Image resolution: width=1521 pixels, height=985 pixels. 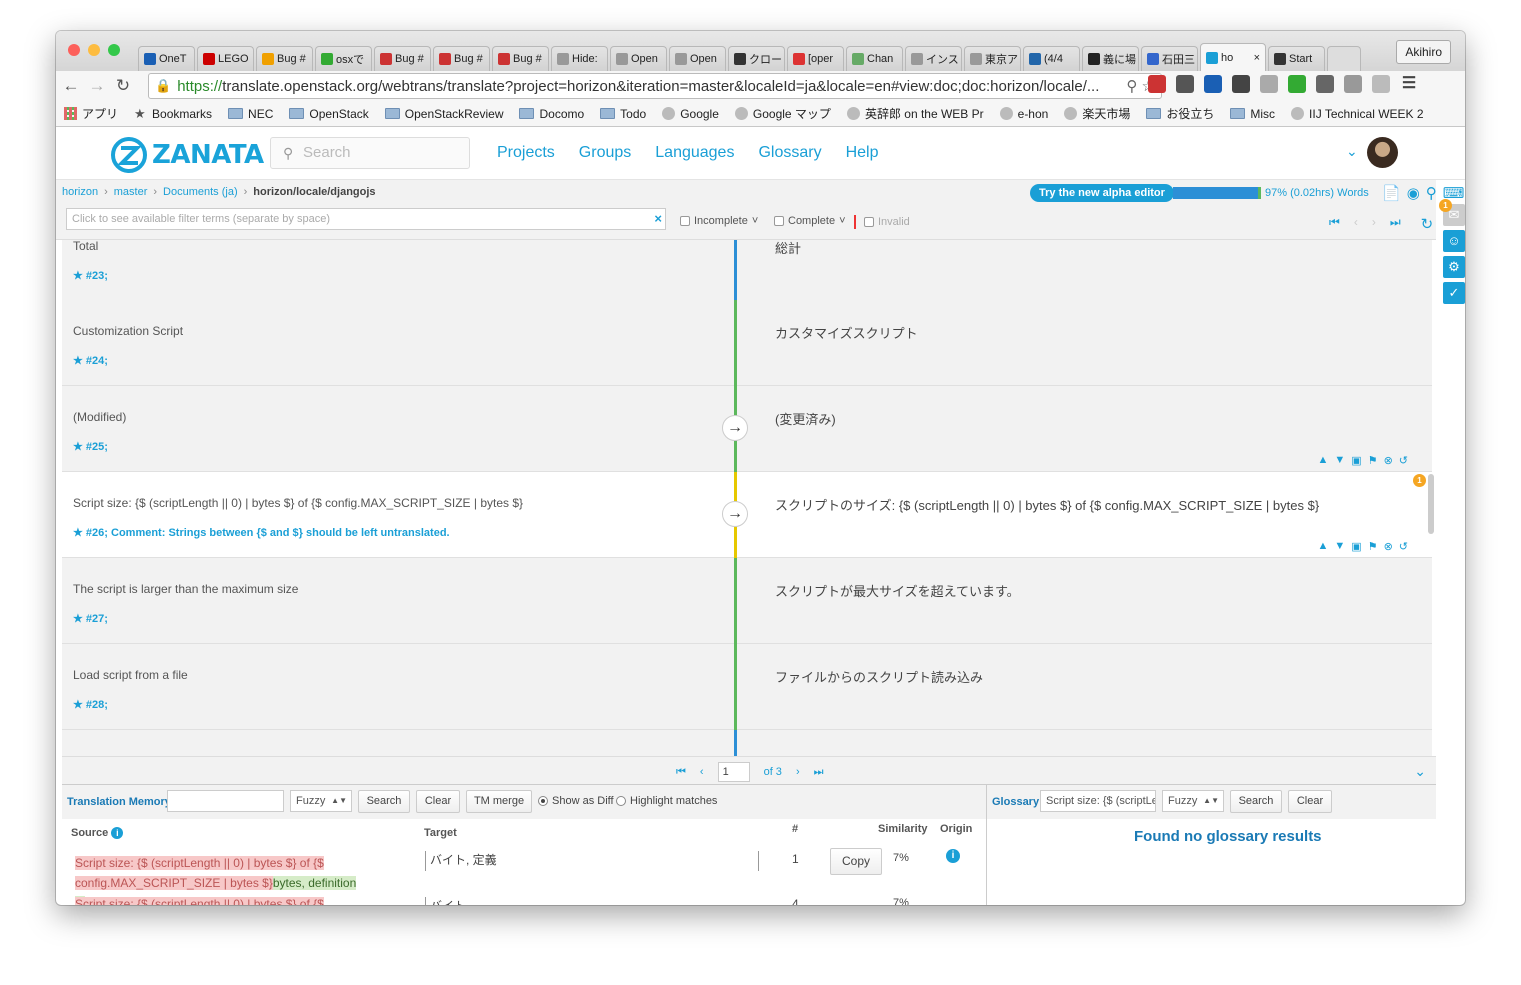 I want to click on checkbox, so click(x=779, y=221).